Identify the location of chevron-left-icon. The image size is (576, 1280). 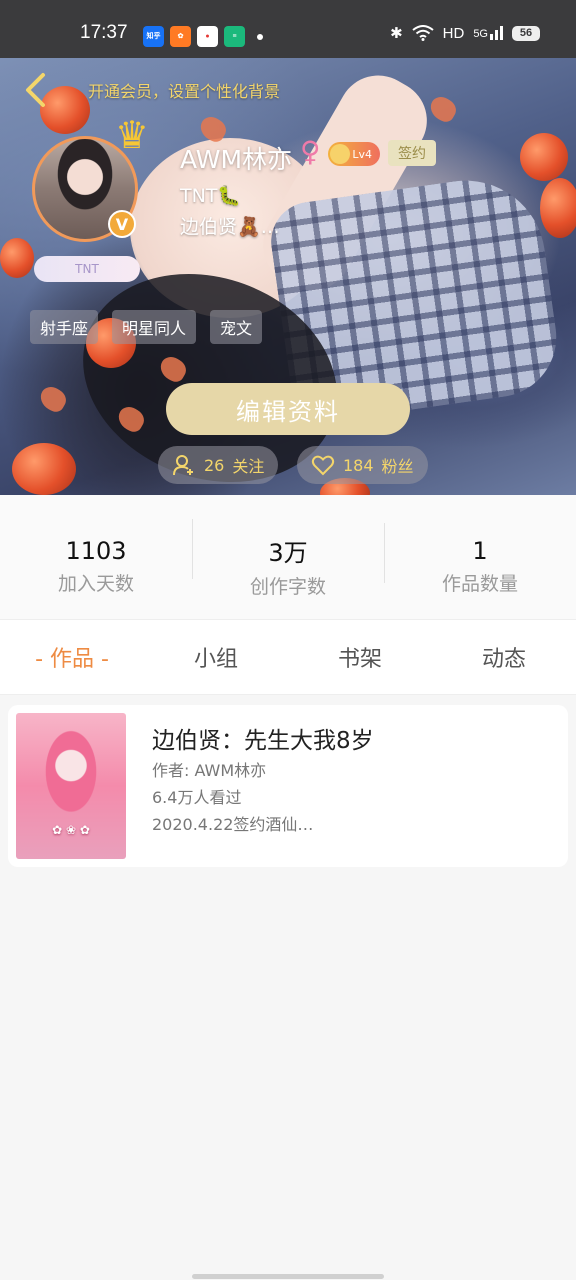
(35, 90).